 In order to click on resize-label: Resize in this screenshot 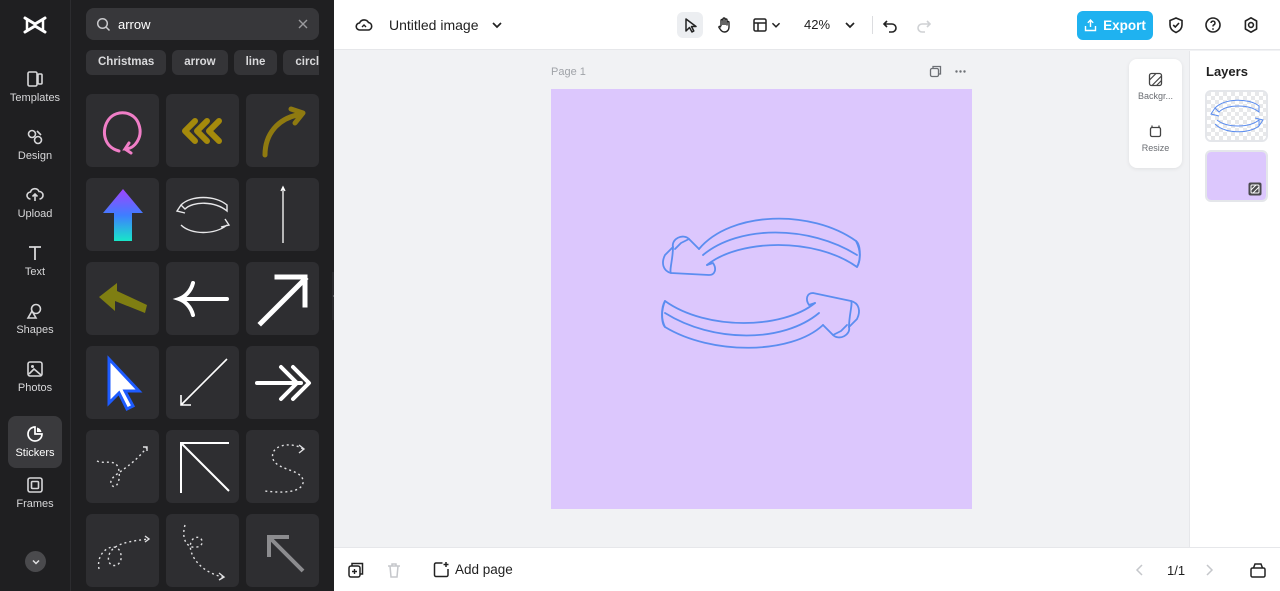, I will do `click(1155, 148)`.